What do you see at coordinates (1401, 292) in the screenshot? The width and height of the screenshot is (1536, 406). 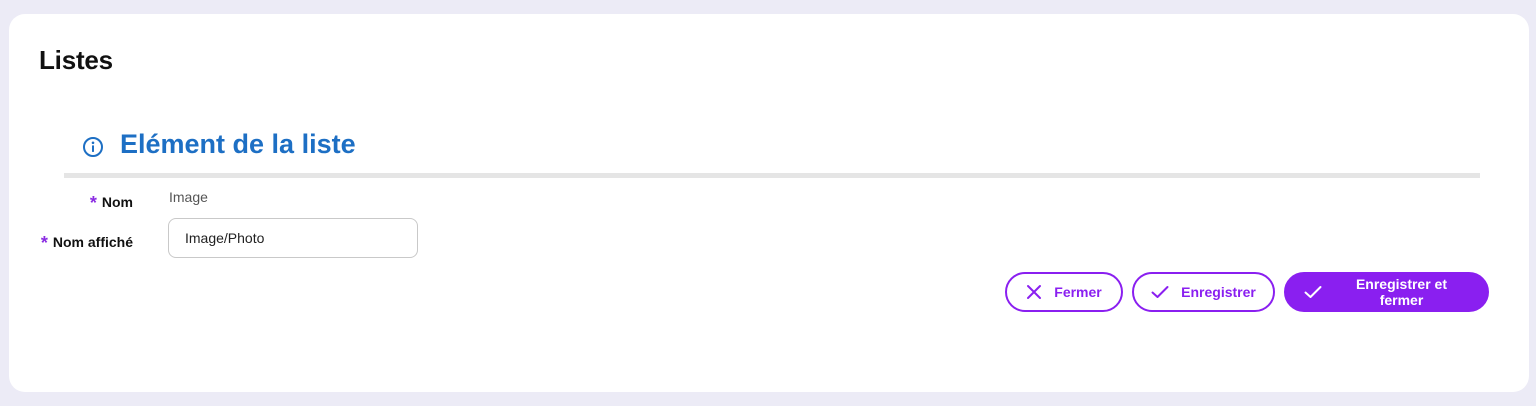 I see `save-and-close-button-label: Enregistrer et fermer` at bounding box center [1401, 292].